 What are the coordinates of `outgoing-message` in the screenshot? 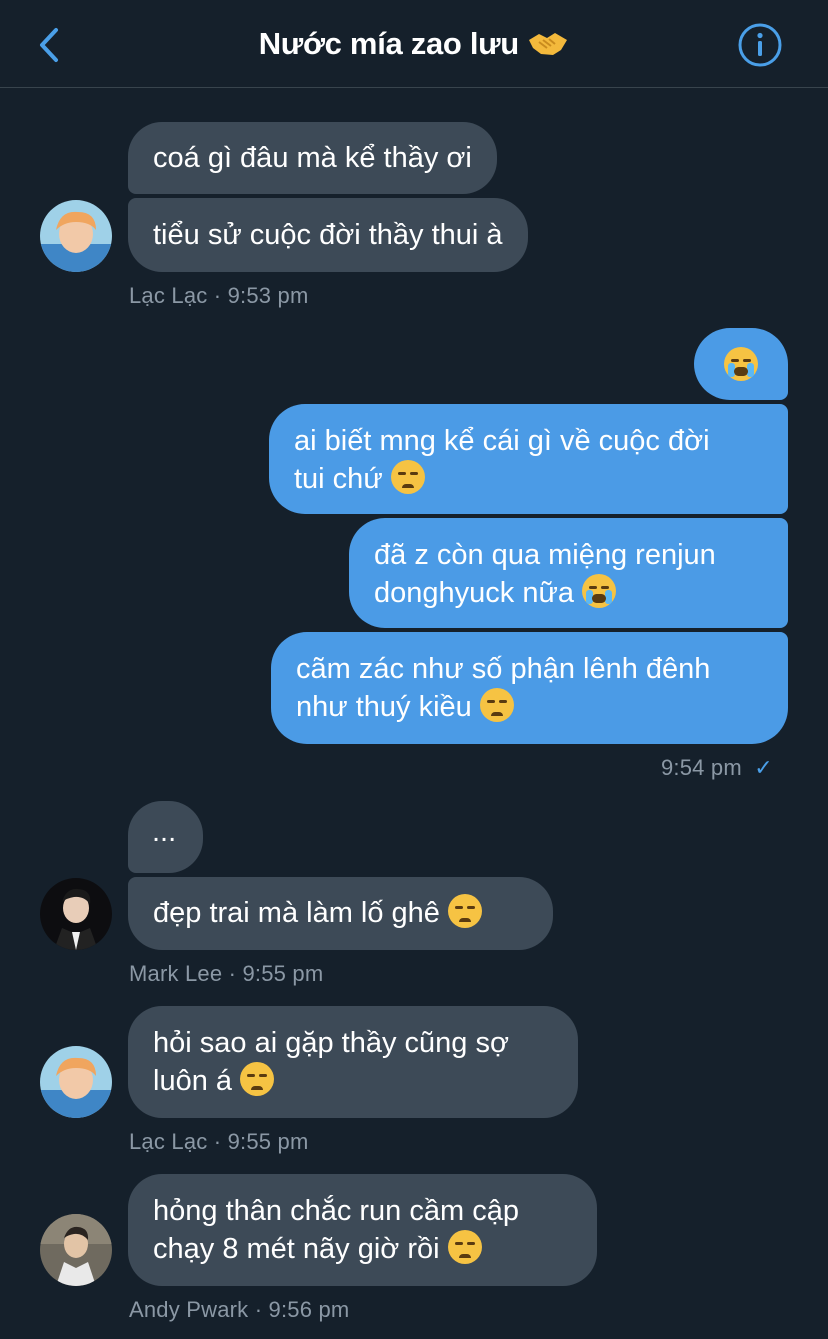 It's located at (741, 364).